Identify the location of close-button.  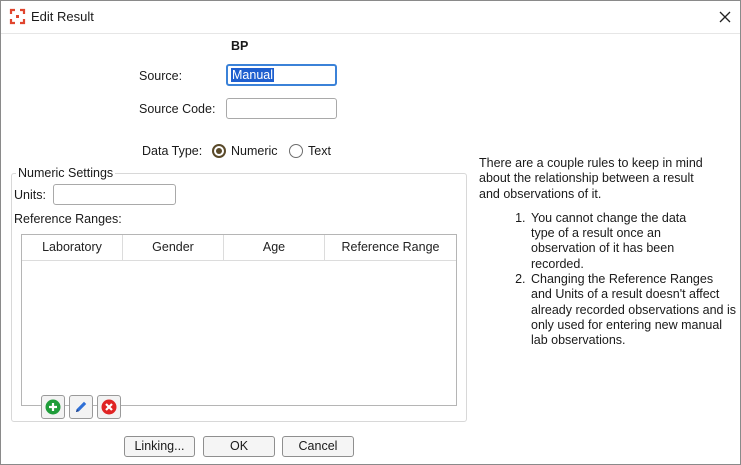
(724, 17).